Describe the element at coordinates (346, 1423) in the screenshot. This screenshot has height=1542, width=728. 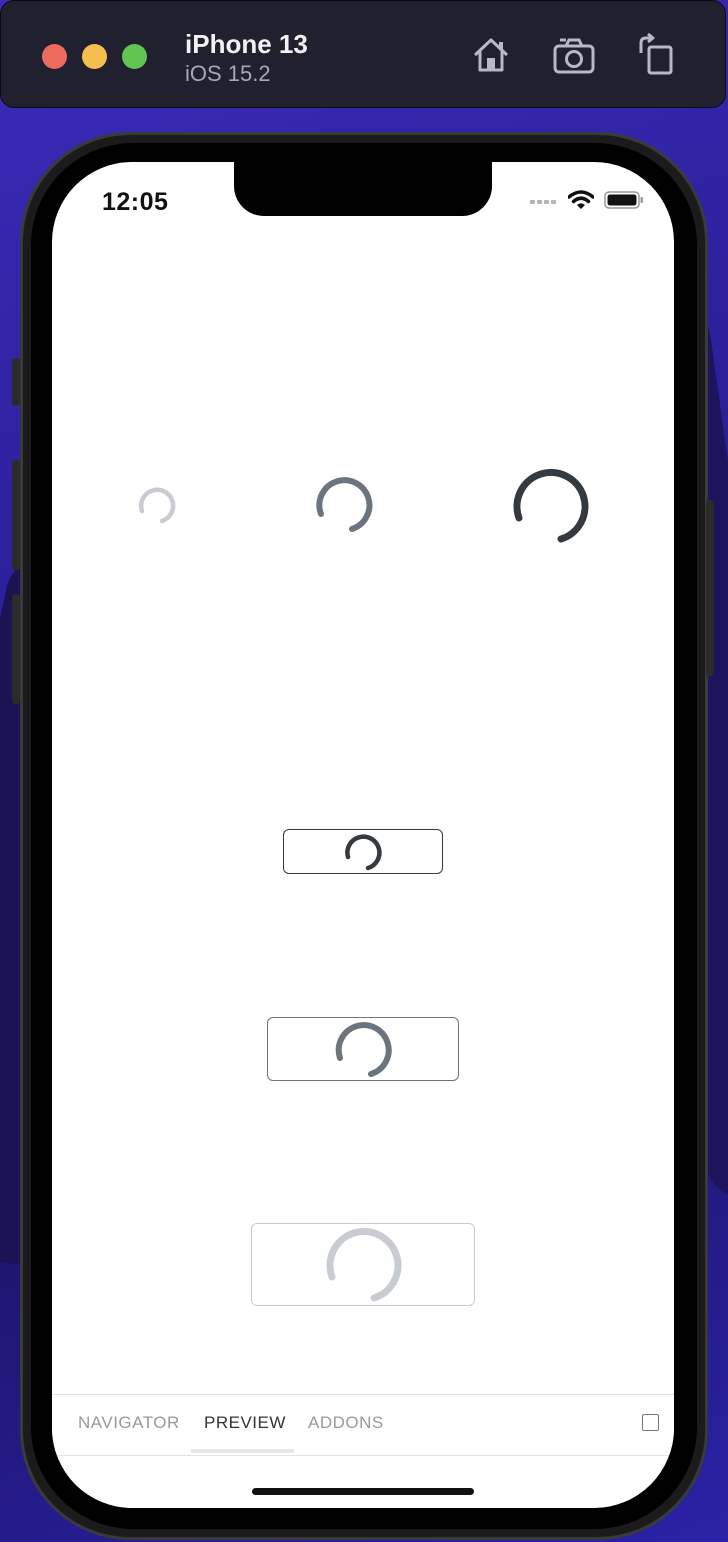
I see `tab-addons: ADDONS` at that location.